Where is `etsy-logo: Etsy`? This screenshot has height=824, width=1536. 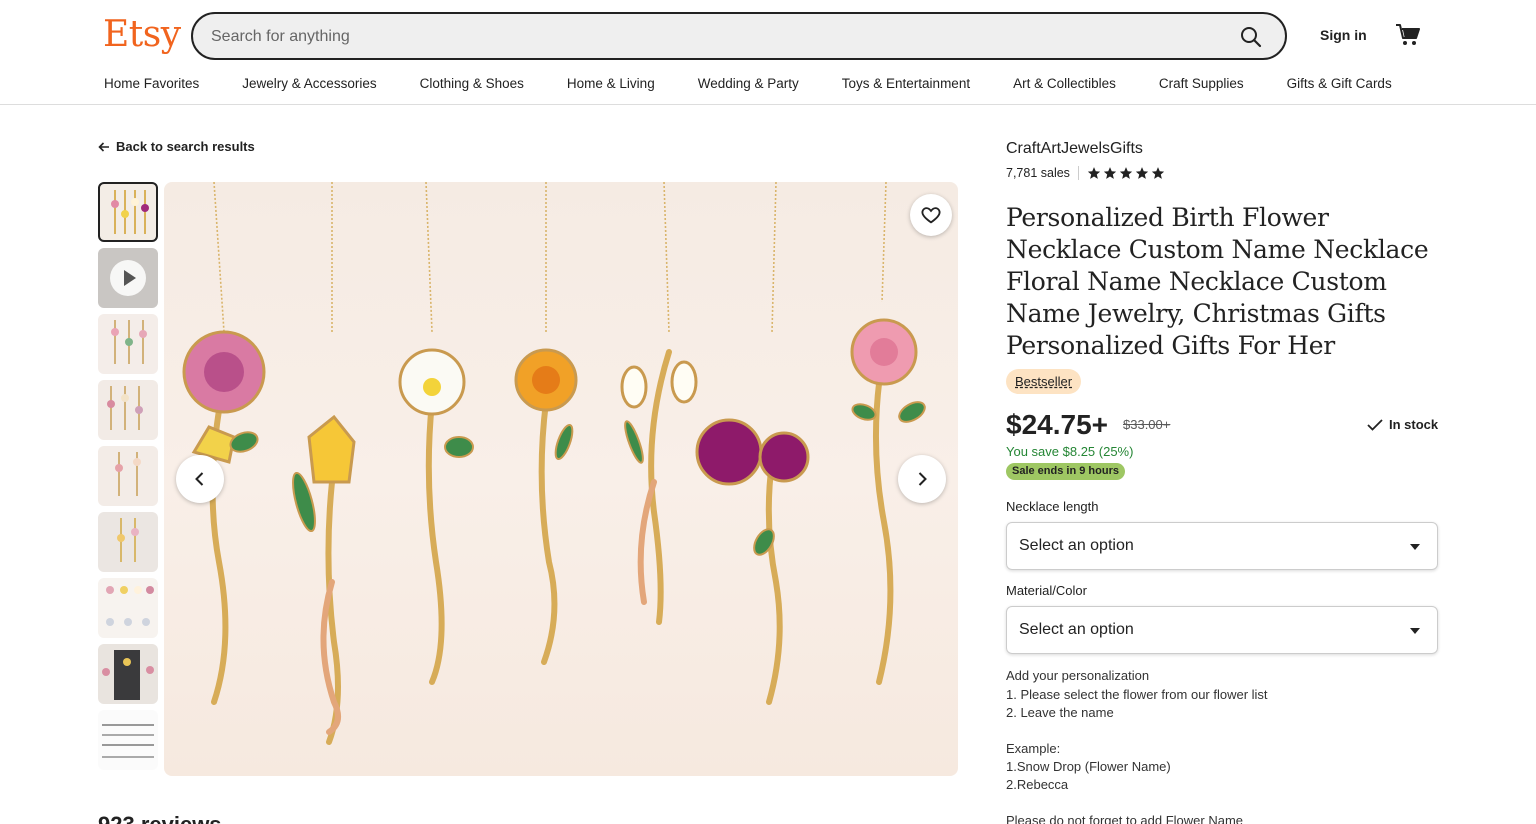 etsy-logo: Etsy is located at coordinates (142, 34).